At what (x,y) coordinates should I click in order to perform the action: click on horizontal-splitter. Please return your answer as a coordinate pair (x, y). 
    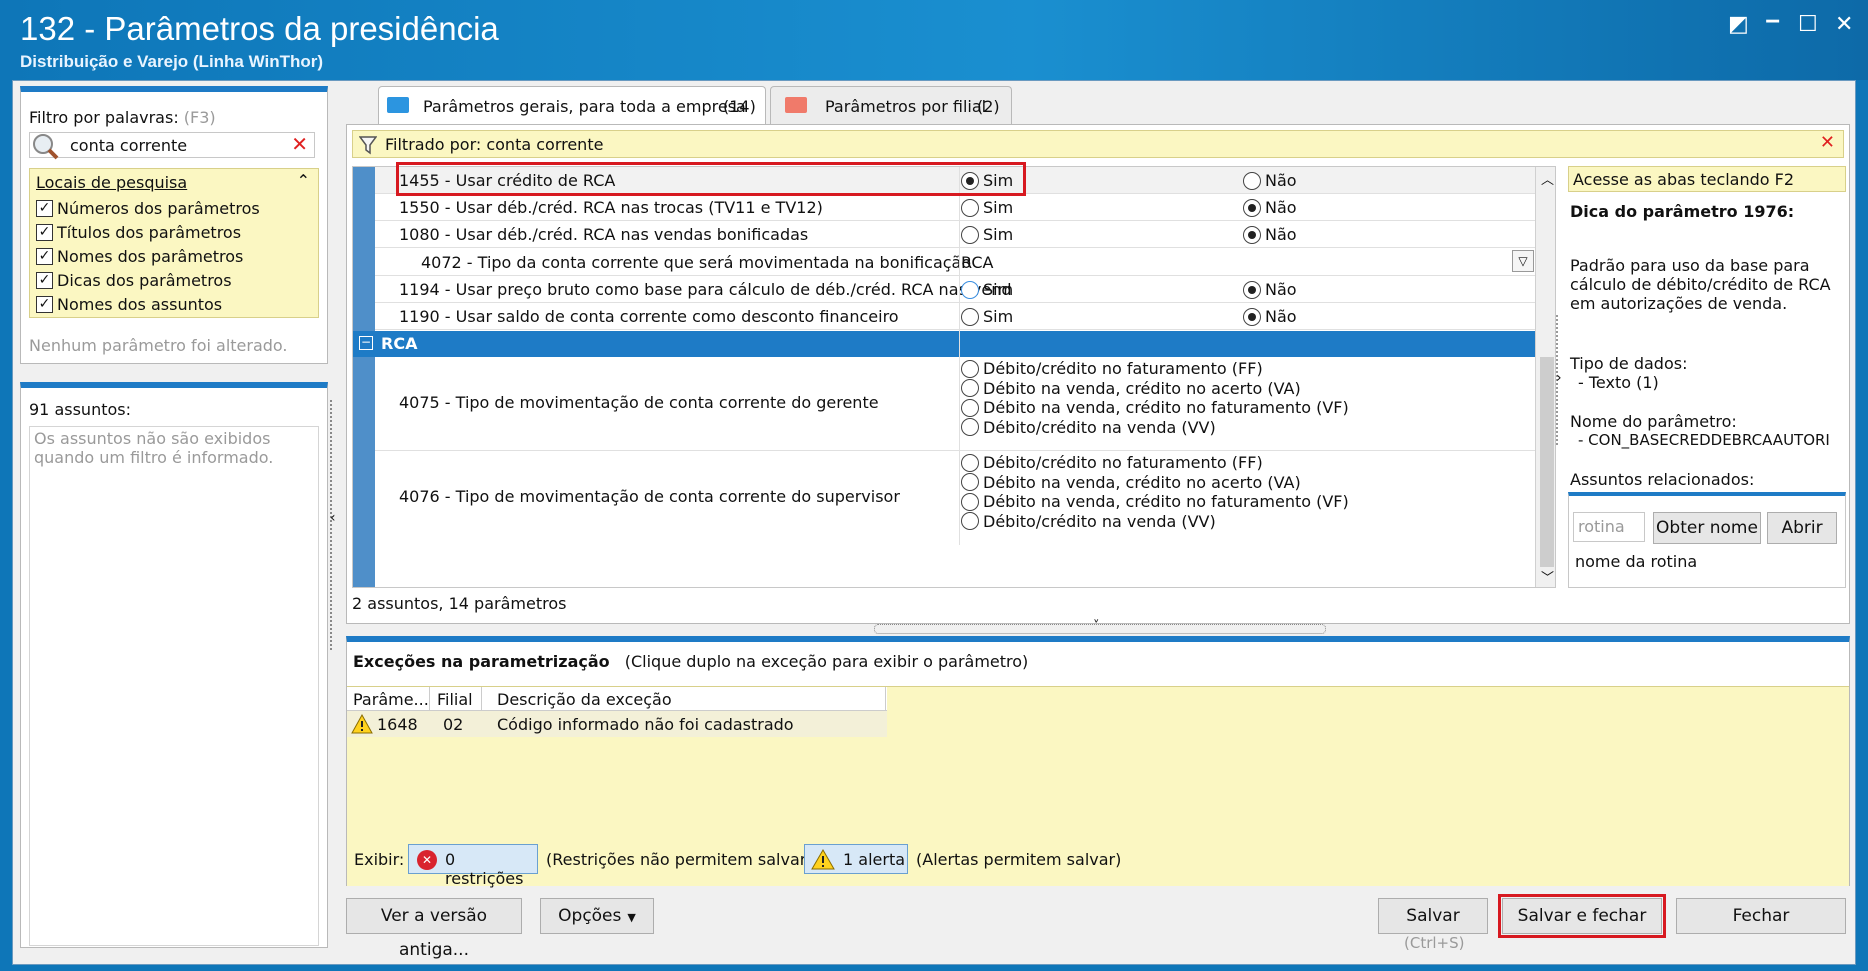
    Looking at the image, I should click on (1100, 629).